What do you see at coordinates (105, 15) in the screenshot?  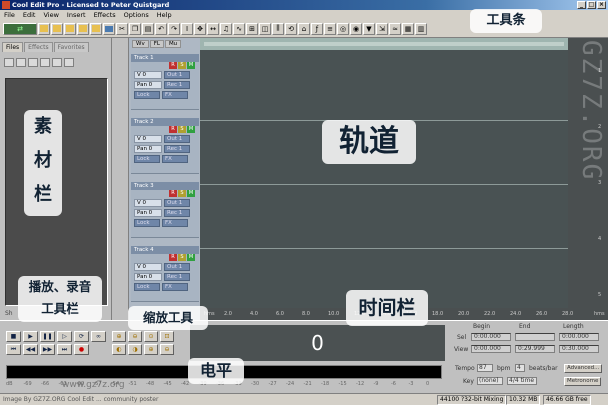 I see `menu-effects: Effects` at bounding box center [105, 15].